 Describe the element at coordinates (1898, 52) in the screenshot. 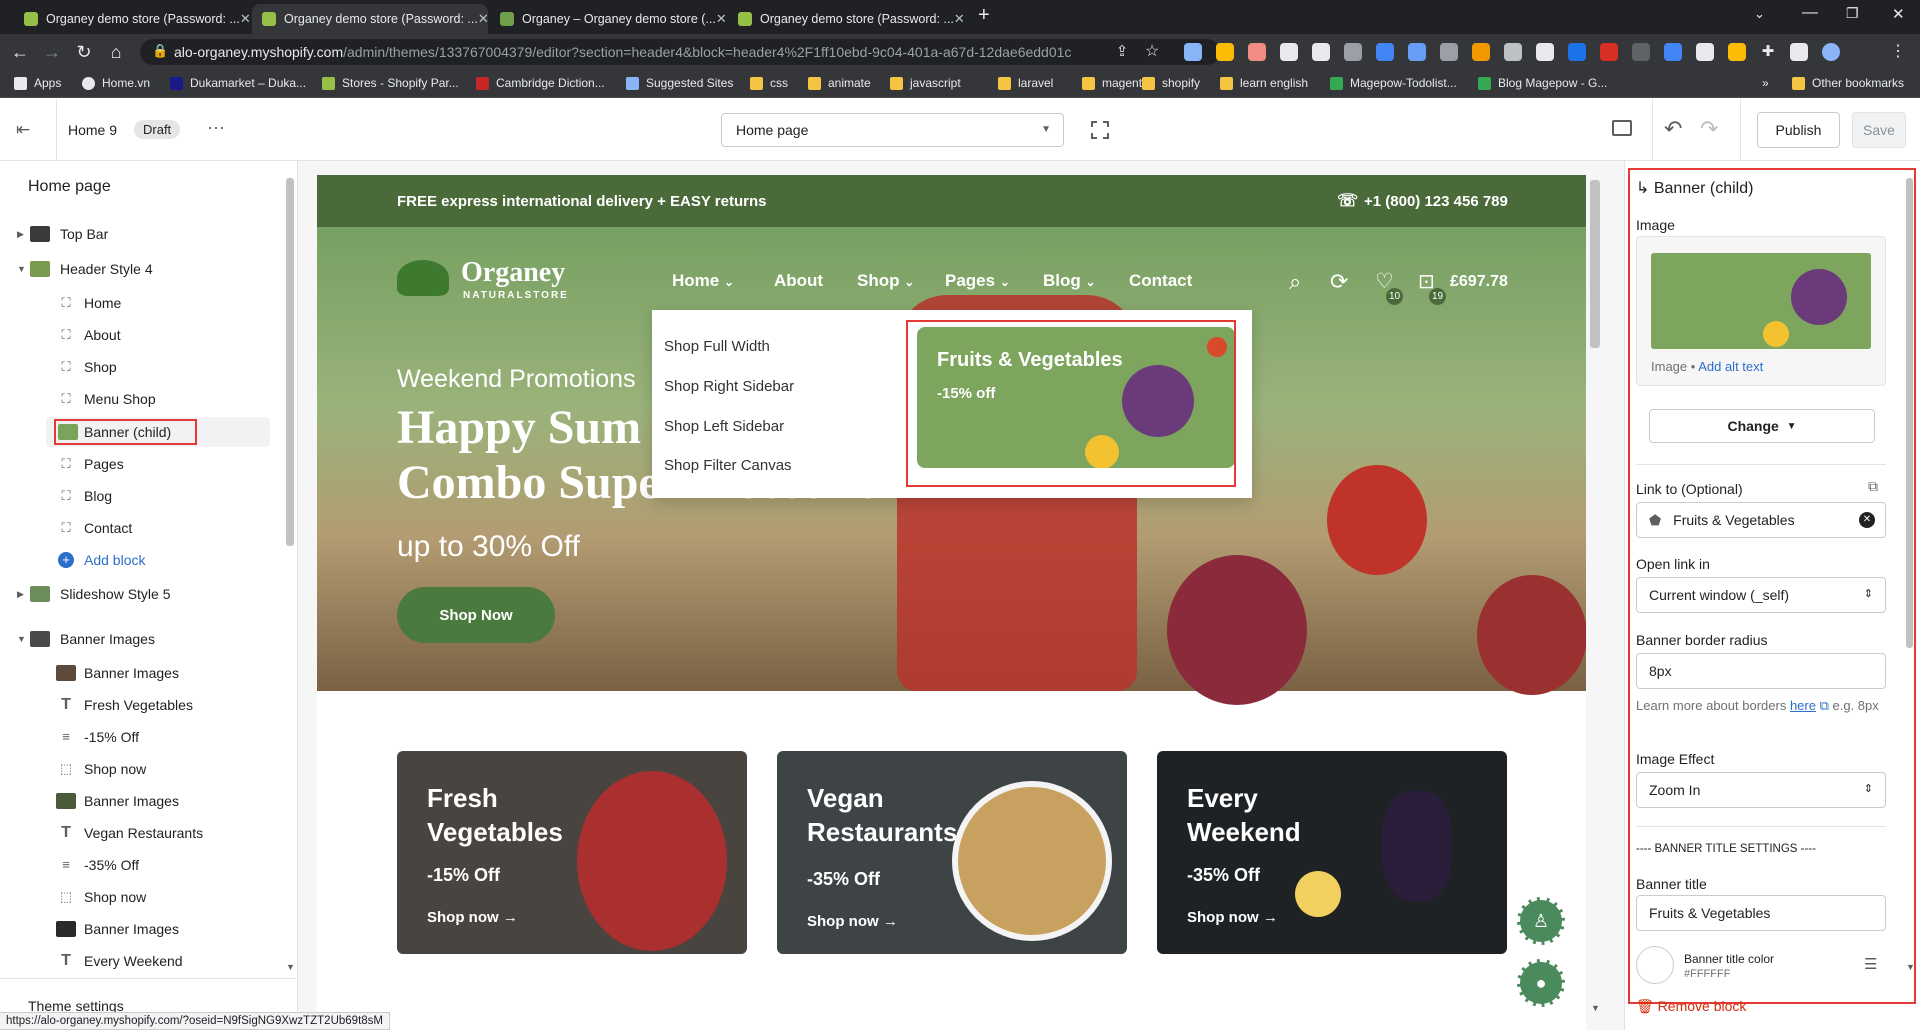

I see `browser-menu-icon: ⋮` at that location.